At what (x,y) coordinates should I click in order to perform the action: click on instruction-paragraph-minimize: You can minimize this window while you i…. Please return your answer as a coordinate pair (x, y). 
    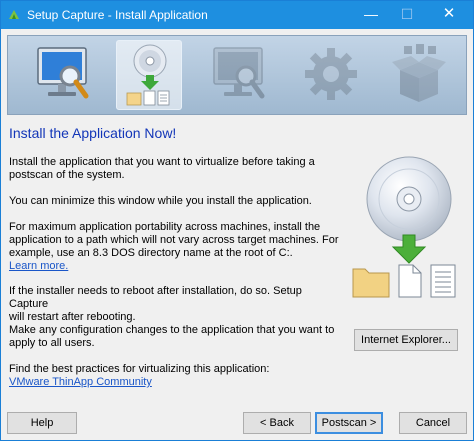
    Looking at the image, I should click on (174, 201).